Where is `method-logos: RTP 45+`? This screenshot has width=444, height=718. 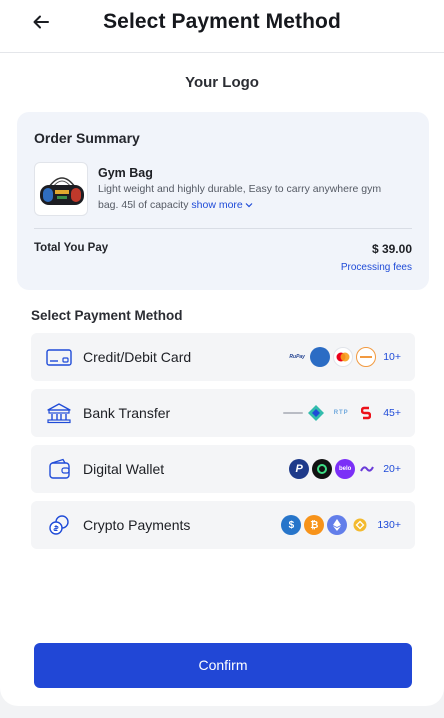
method-logos: RTP 45+ is located at coordinates (342, 413).